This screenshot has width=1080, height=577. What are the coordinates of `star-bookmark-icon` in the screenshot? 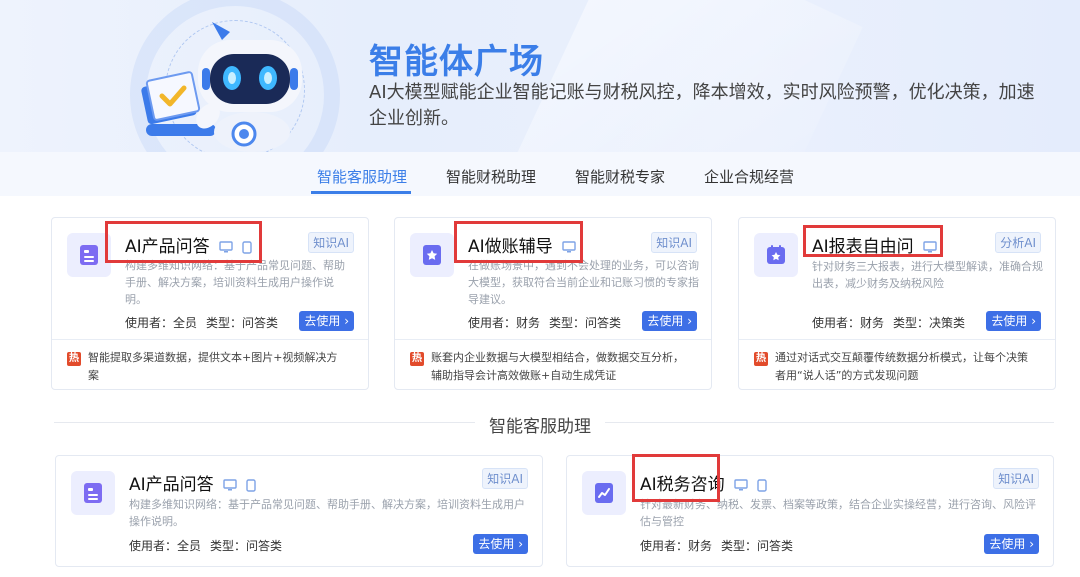 It's located at (432, 255).